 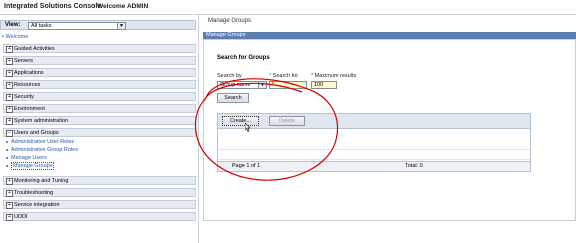 What do you see at coordinates (99, 180) in the screenshot?
I see `nav-item-monitoring-and-tuning: + Monitoring and Tuning` at bounding box center [99, 180].